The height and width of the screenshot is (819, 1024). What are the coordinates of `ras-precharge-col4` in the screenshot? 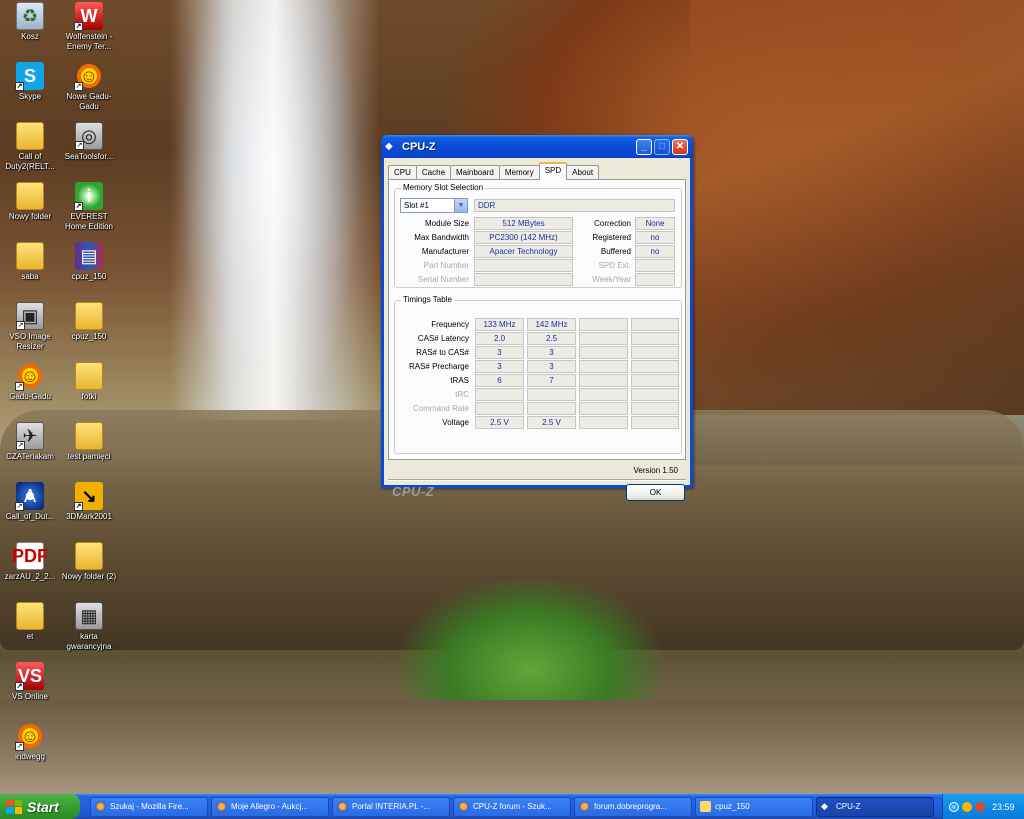 It's located at (655, 366).